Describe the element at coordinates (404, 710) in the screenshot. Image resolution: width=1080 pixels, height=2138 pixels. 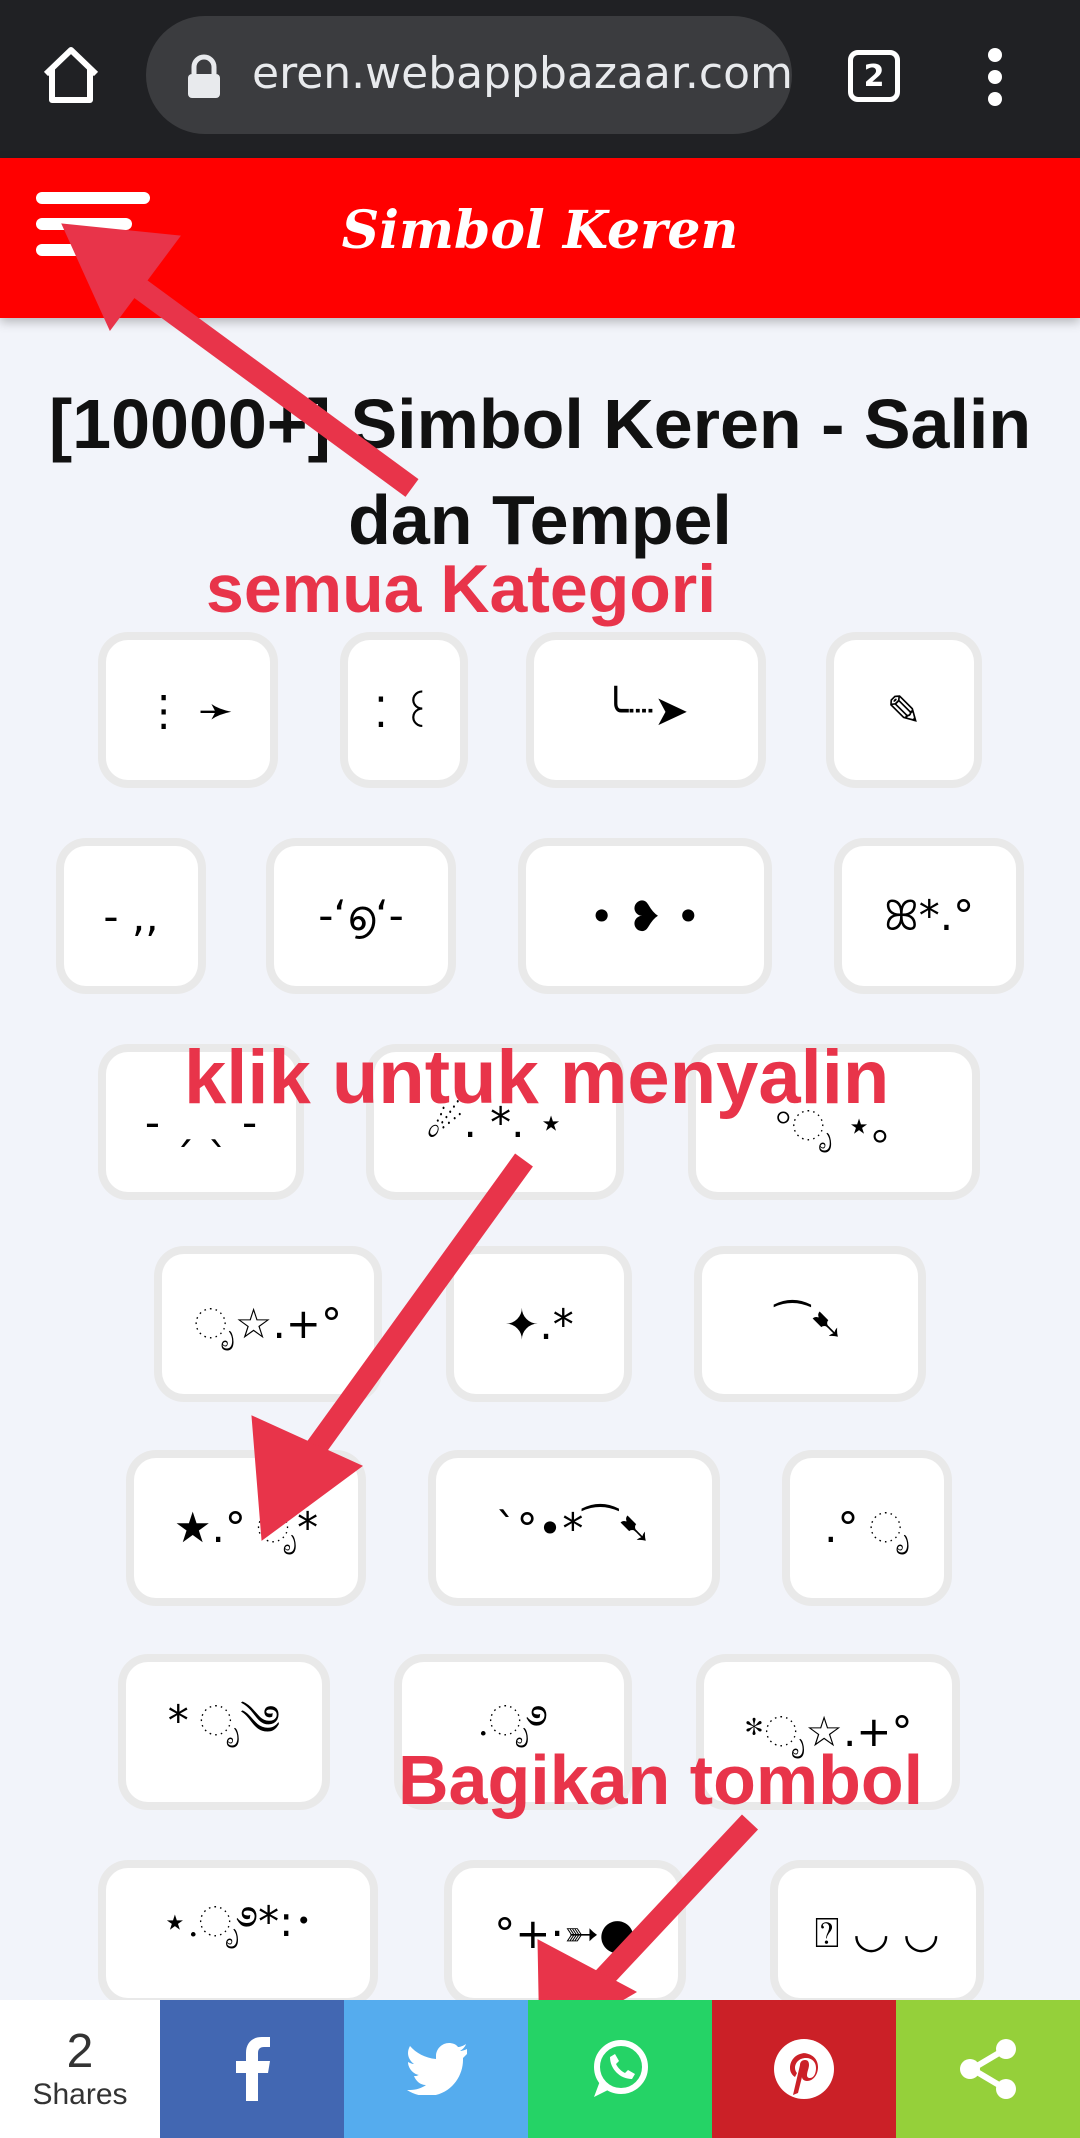
I see `symbol-card: ⁚ ꒰` at that location.